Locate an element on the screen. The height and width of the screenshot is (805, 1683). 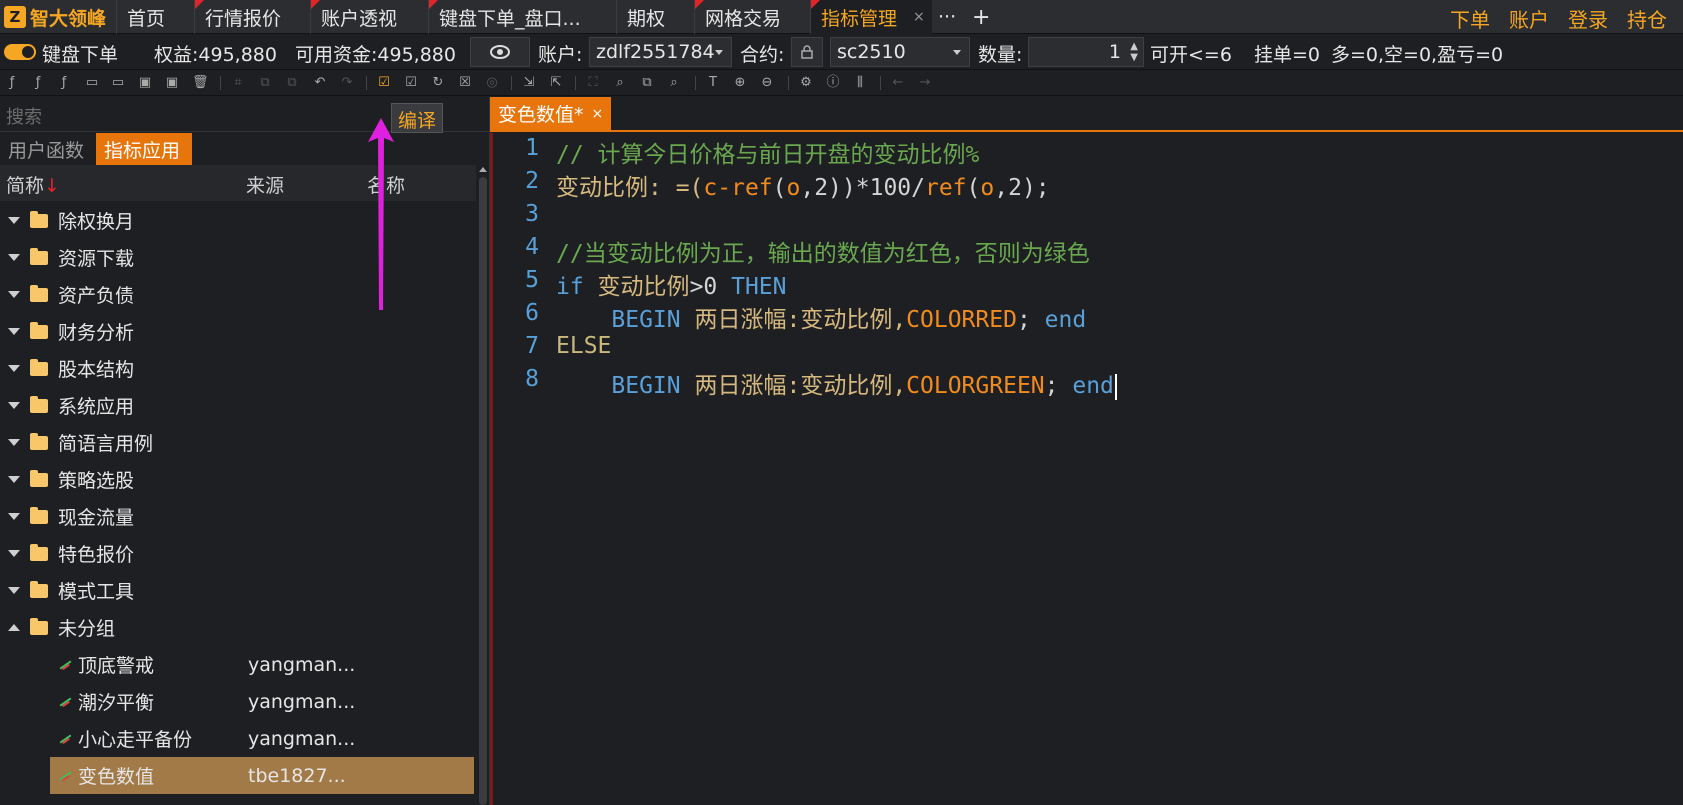
compile-icon: ☑ is located at coordinates (384, 83).